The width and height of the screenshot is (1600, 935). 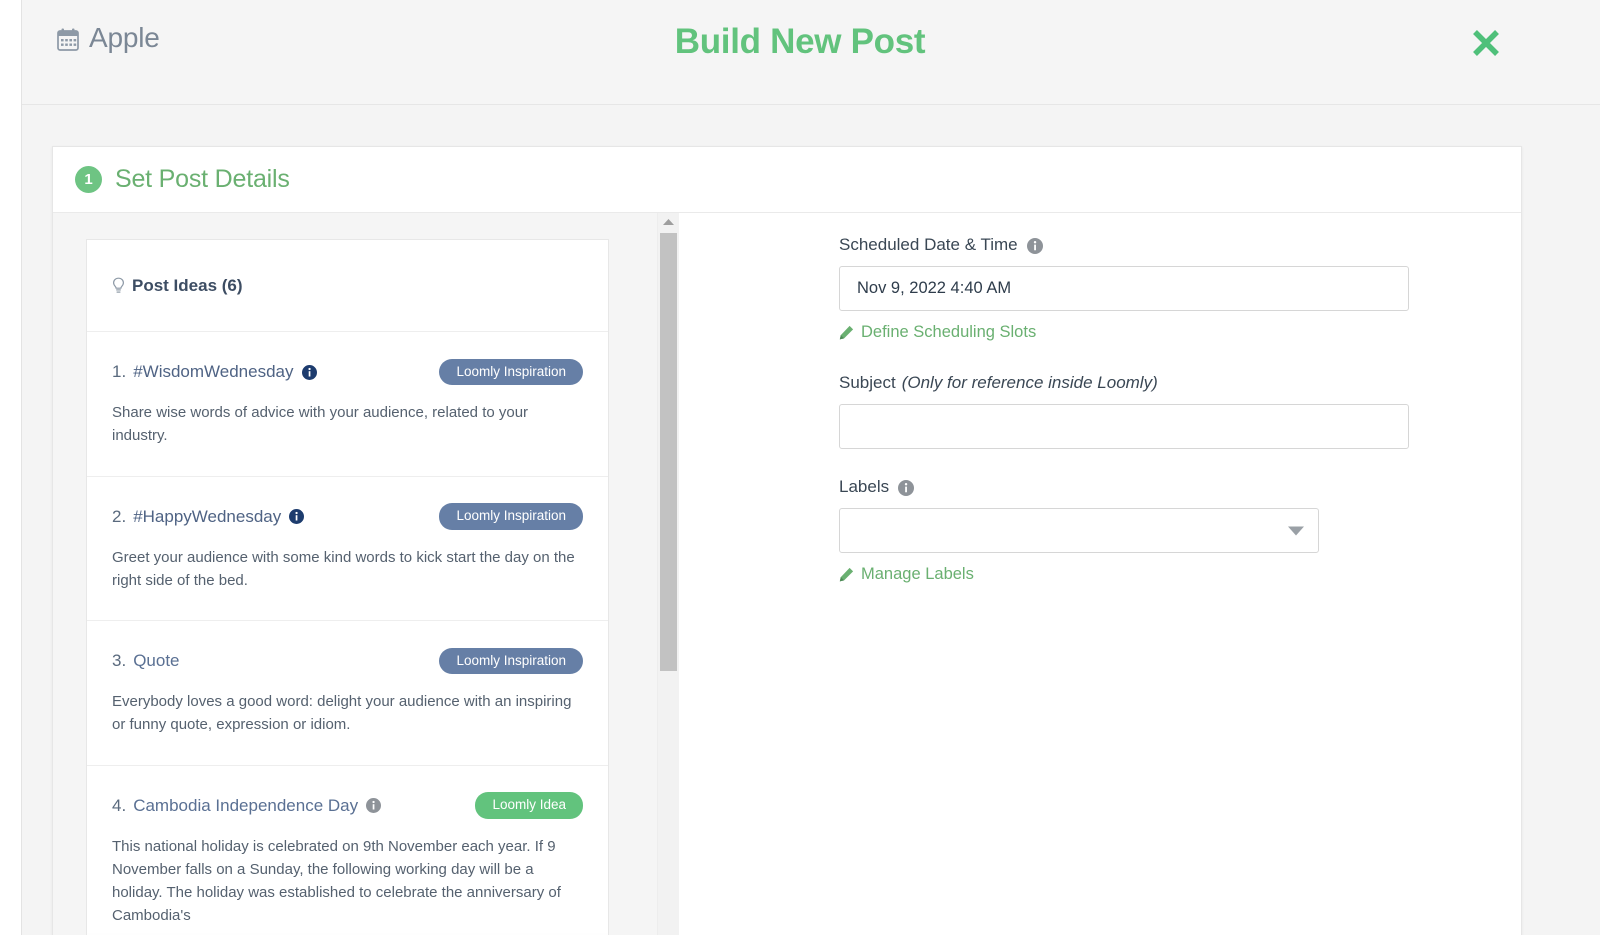 What do you see at coordinates (668, 452) in the screenshot?
I see `scrollbar-thumb` at bounding box center [668, 452].